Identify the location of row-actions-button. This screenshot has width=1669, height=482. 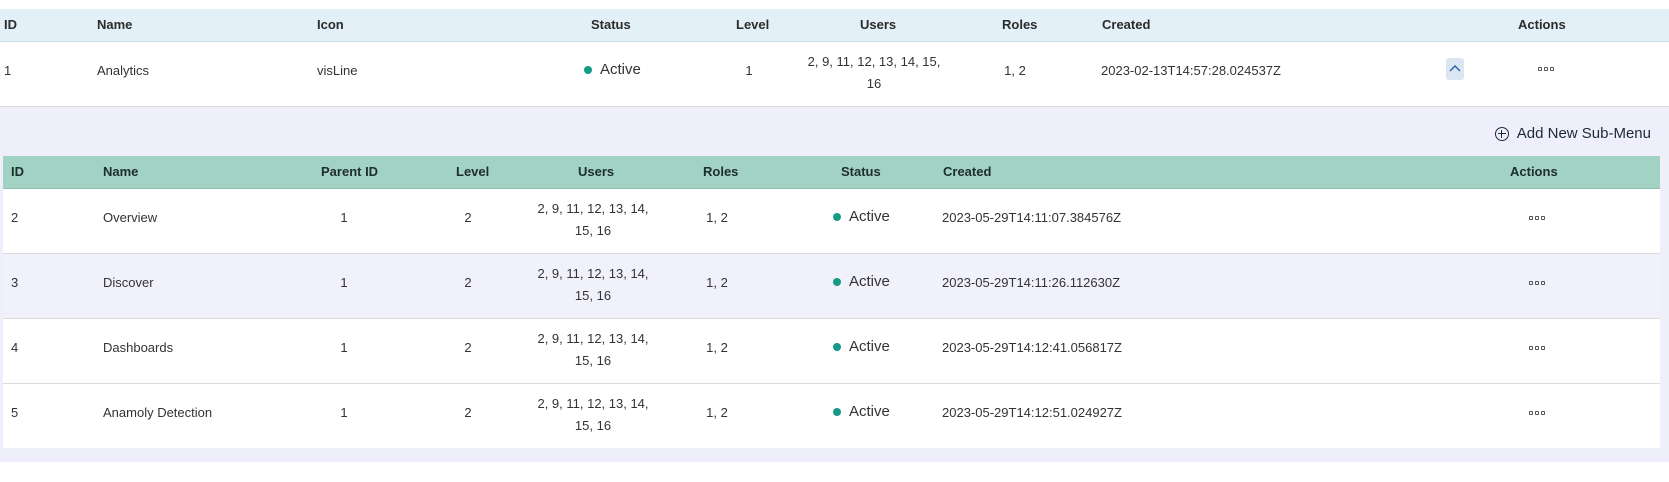
(1546, 70).